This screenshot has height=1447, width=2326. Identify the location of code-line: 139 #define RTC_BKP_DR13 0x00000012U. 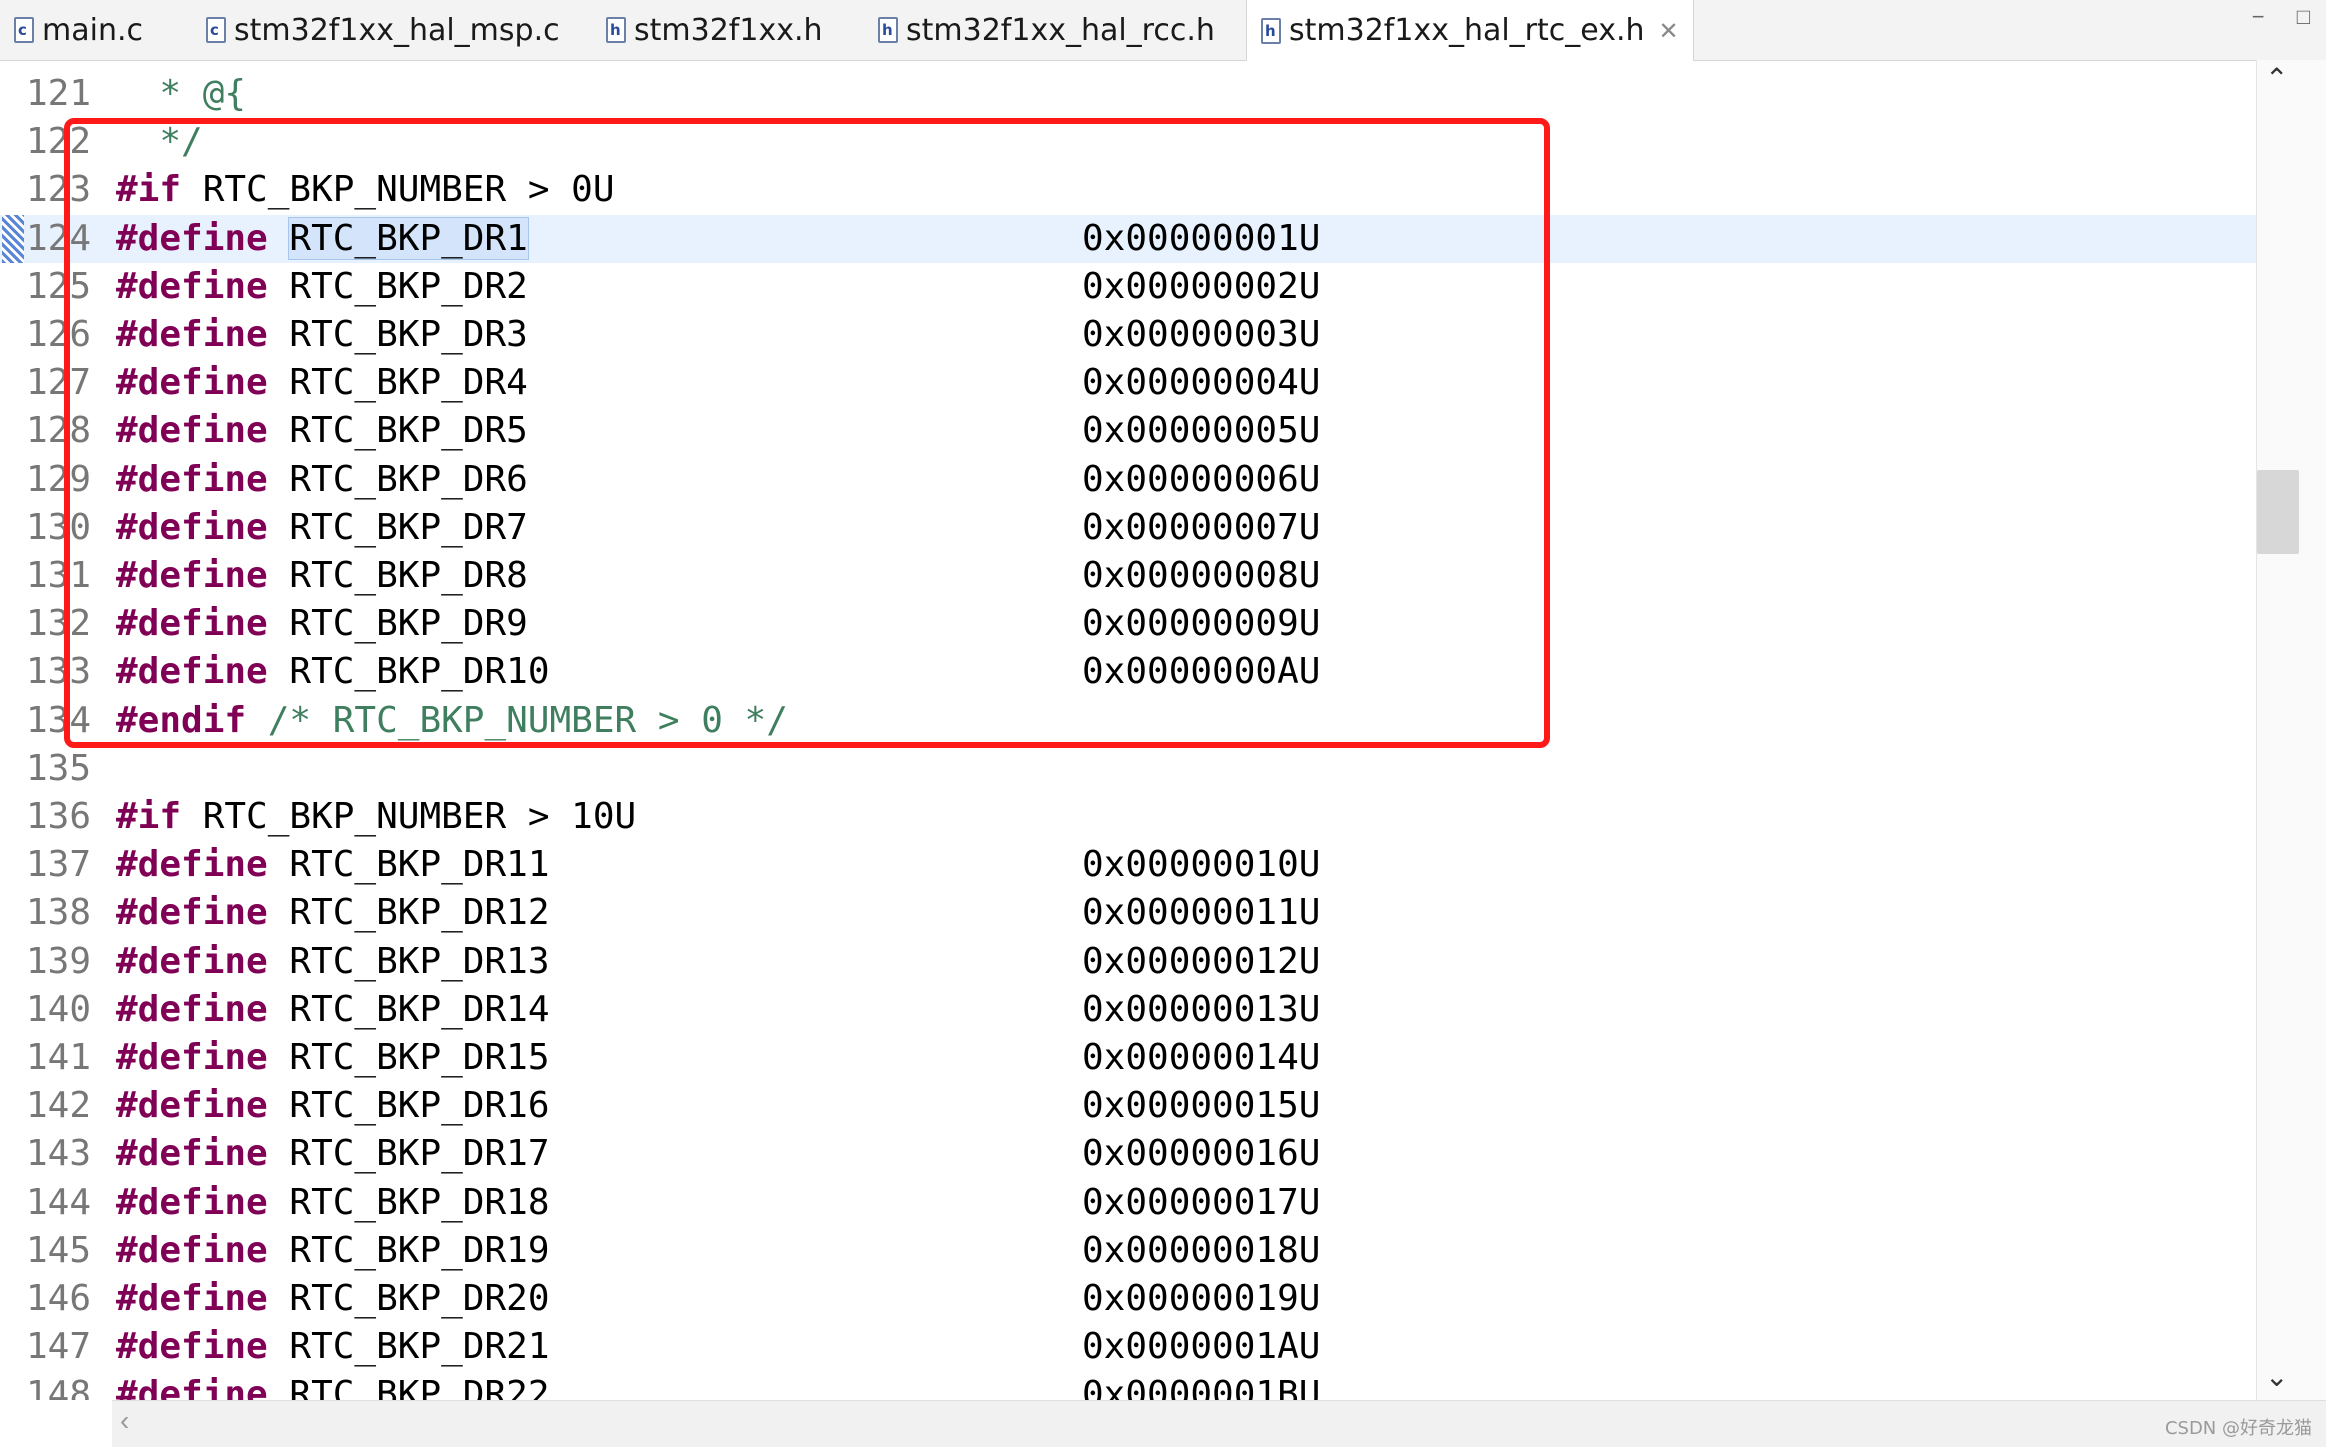
(1128, 962).